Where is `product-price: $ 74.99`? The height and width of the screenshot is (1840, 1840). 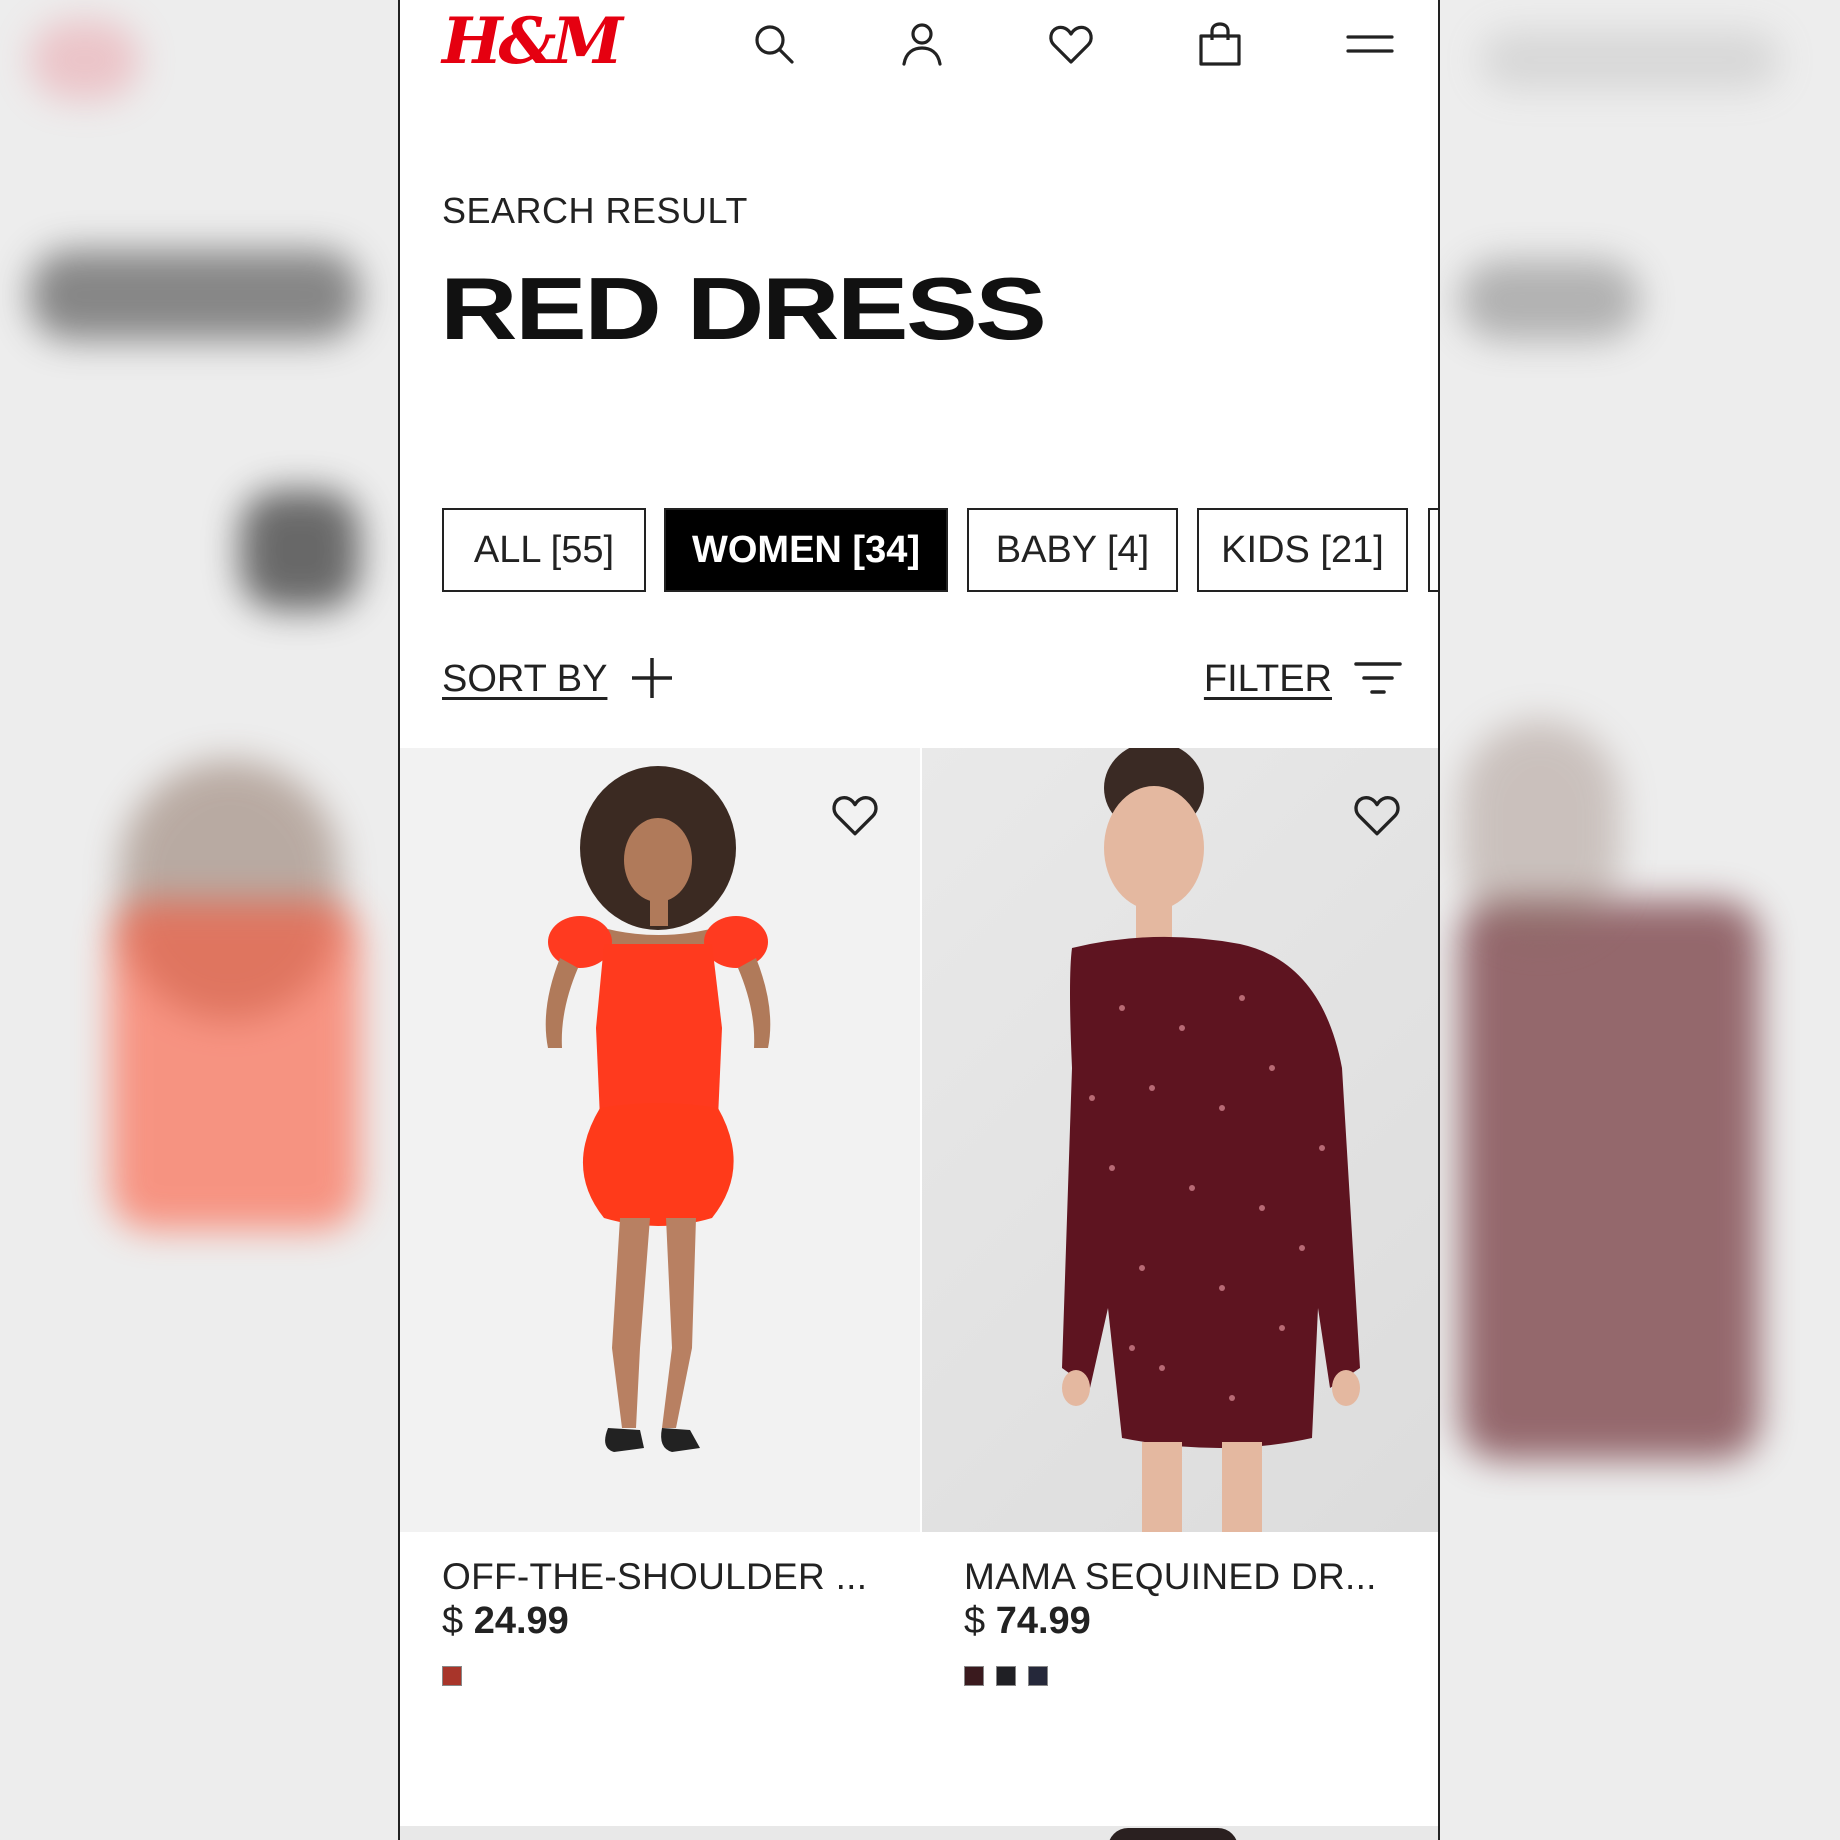 product-price: $ 74.99 is located at coordinates (1027, 1621).